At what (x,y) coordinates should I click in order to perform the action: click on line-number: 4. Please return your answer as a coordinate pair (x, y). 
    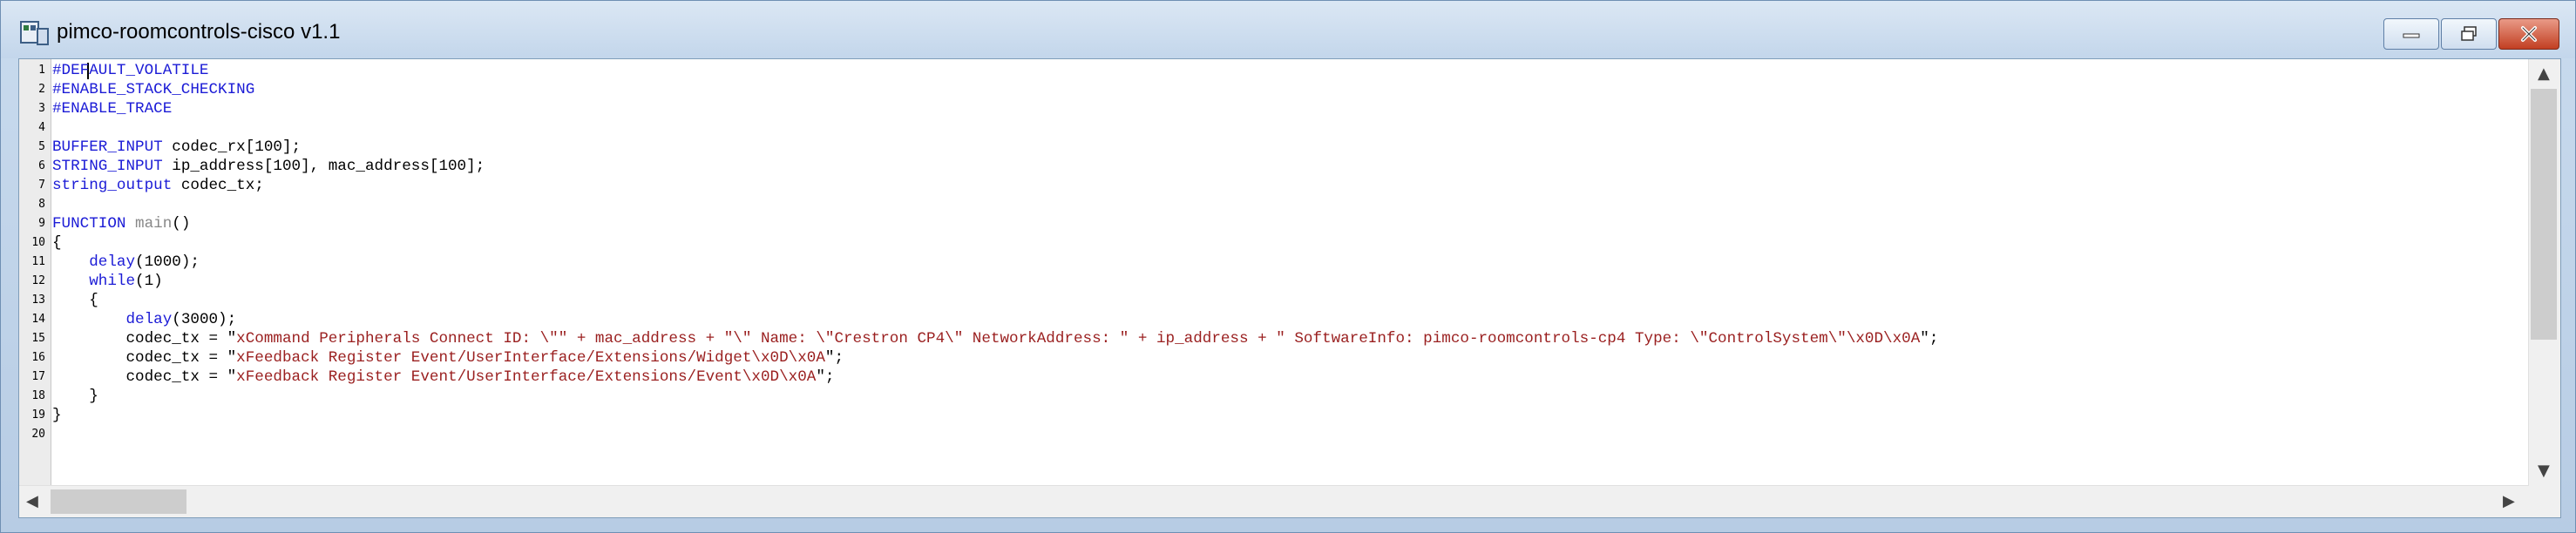
    Looking at the image, I should click on (42, 127).